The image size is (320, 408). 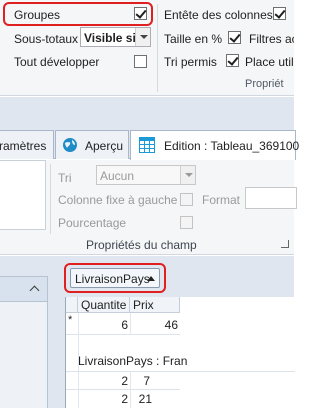 What do you see at coordinates (46, 39) in the screenshot?
I see `sous-totaux-label: Sous-totaux` at bounding box center [46, 39].